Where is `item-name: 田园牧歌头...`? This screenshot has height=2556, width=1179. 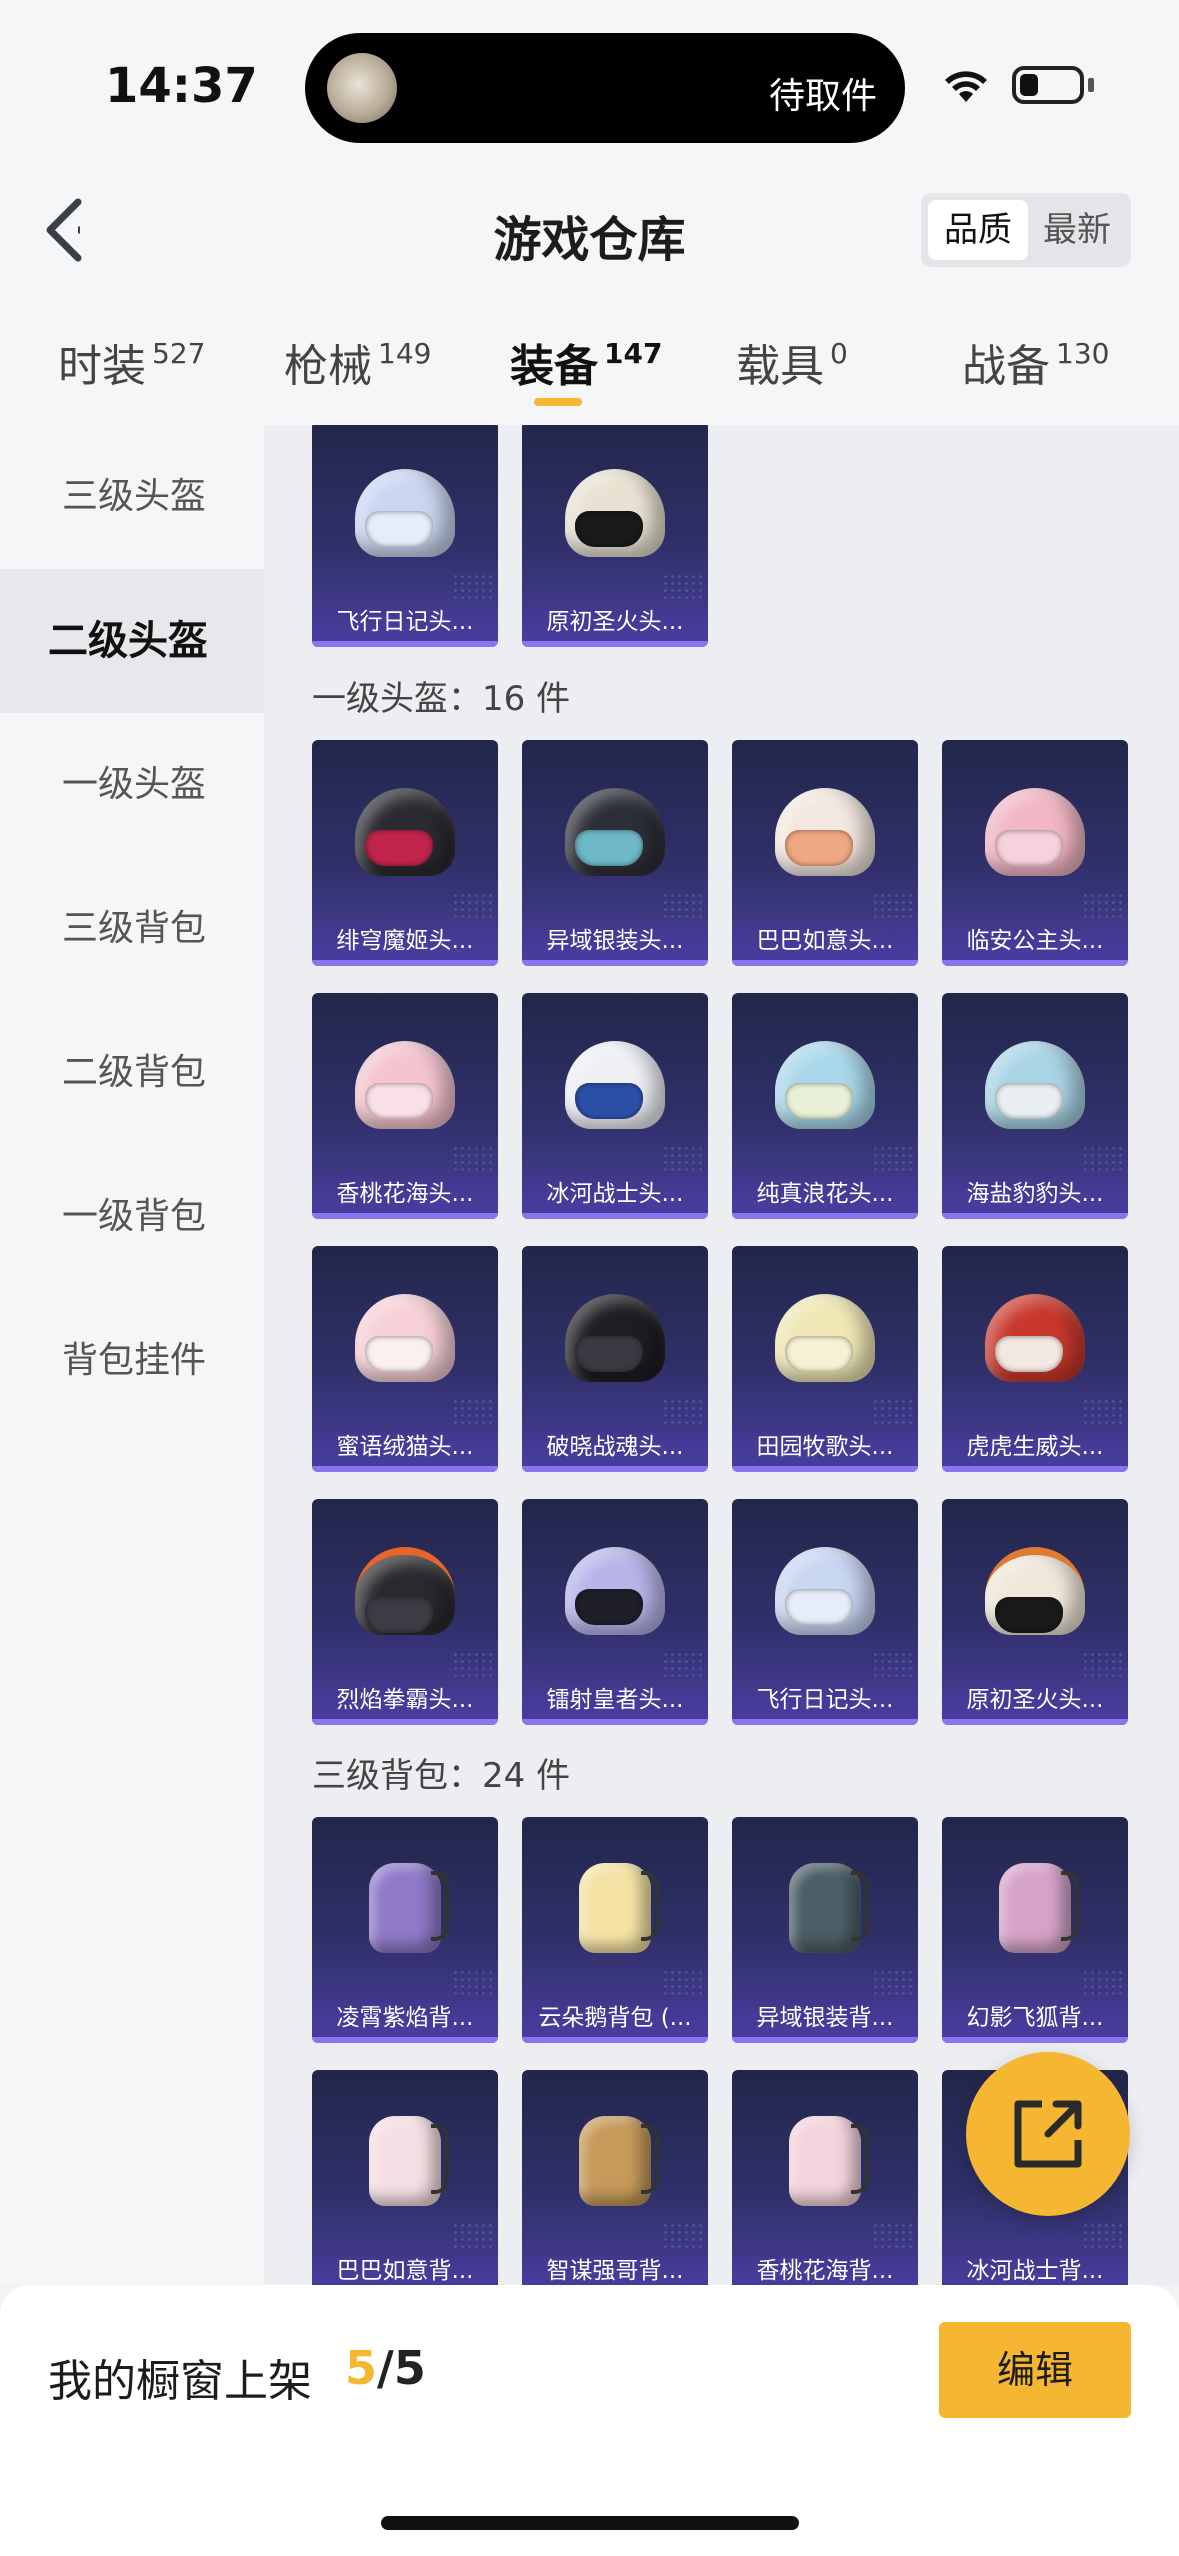
item-name: 田园牧歌头... is located at coordinates (825, 1447).